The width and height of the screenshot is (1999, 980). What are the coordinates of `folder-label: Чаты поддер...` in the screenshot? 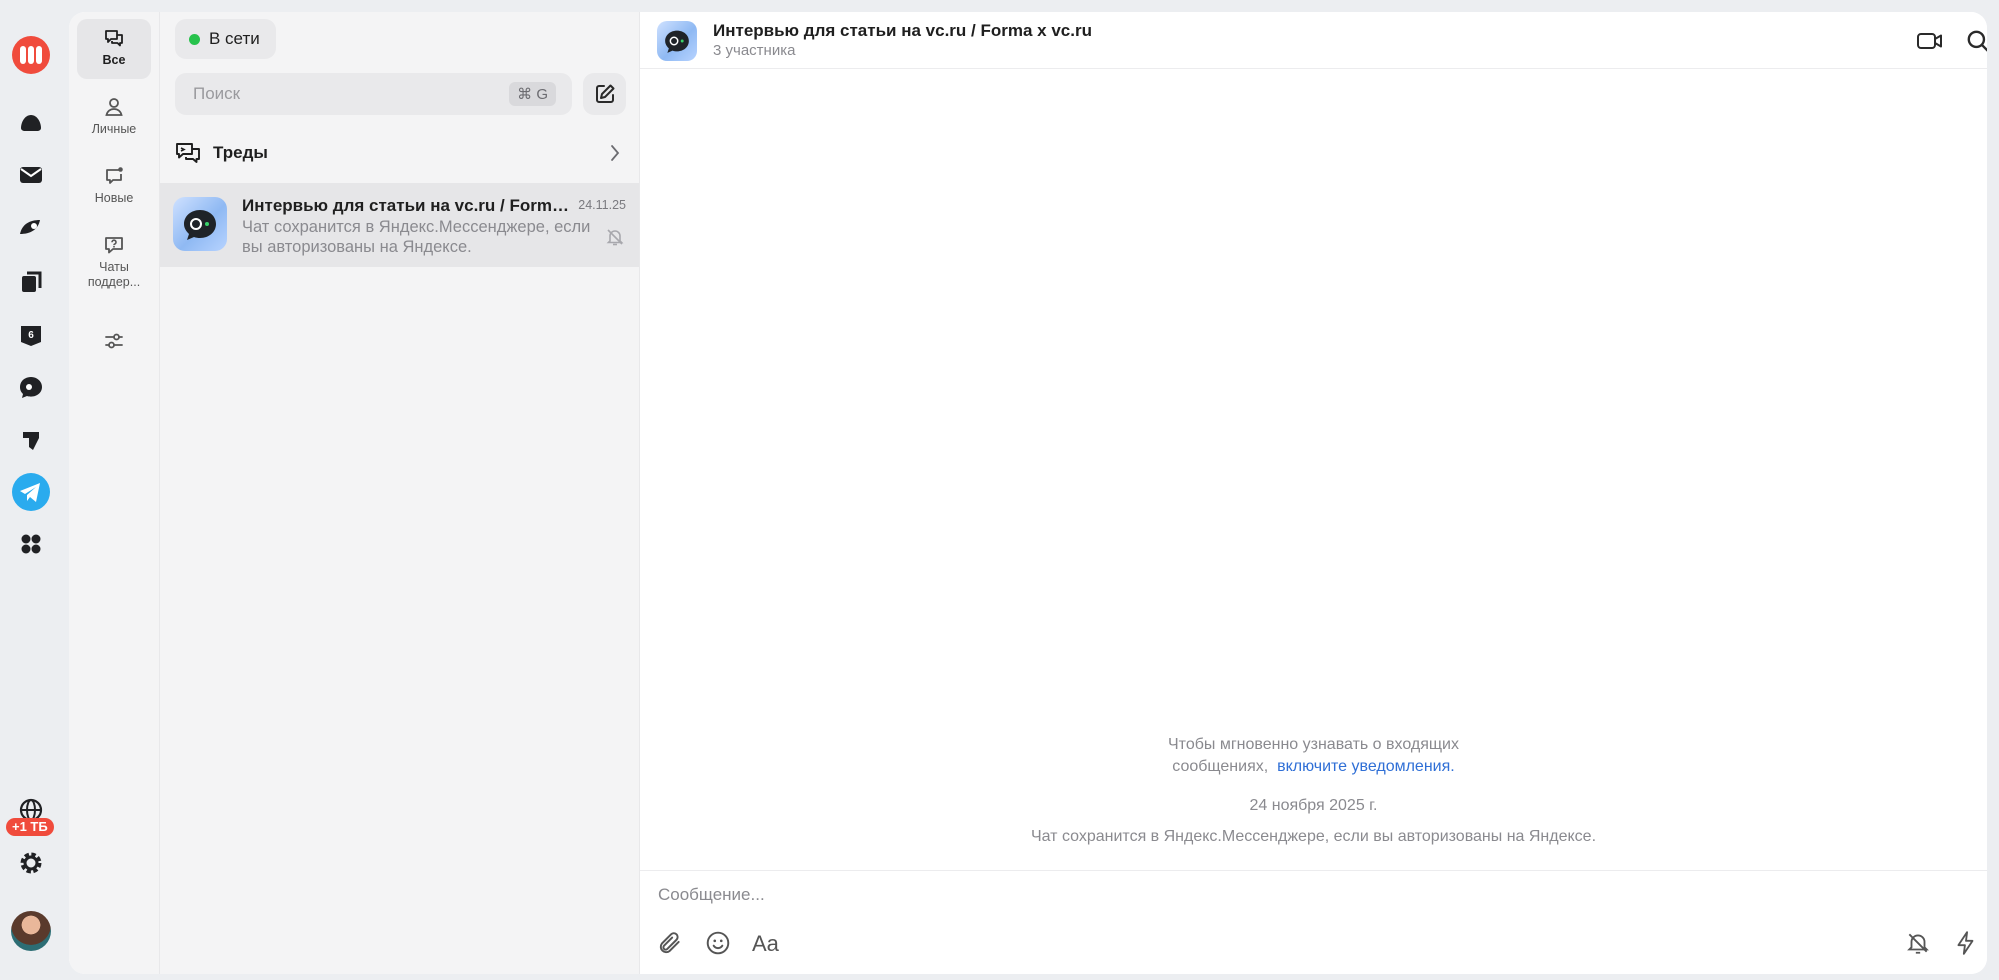 It's located at (114, 274).